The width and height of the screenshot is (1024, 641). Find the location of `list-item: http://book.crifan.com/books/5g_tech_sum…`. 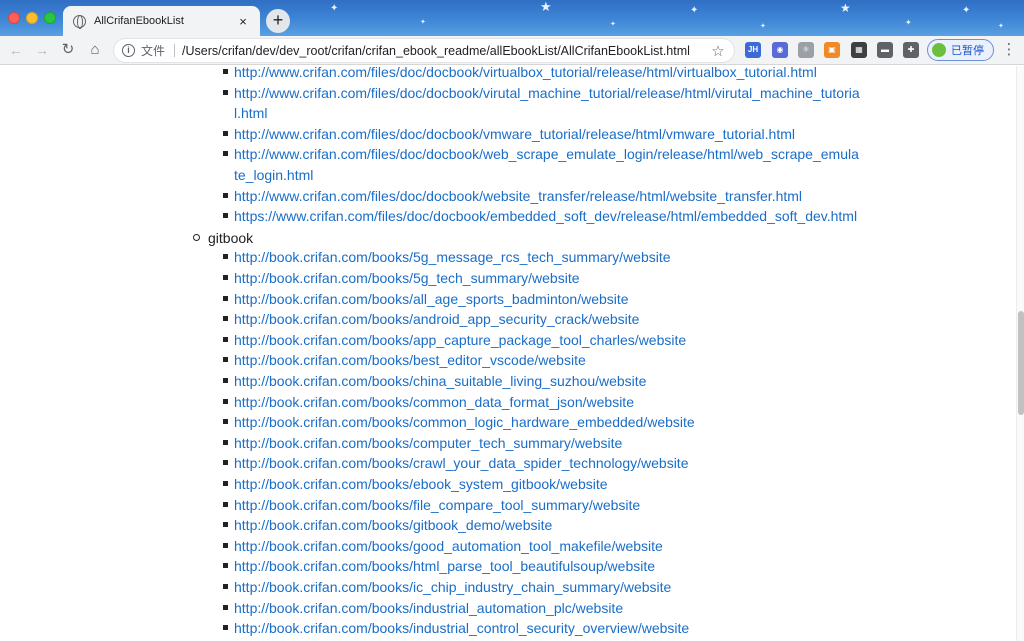

list-item: http://book.crifan.com/books/5g_tech_sum… is located at coordinates (542, 278).